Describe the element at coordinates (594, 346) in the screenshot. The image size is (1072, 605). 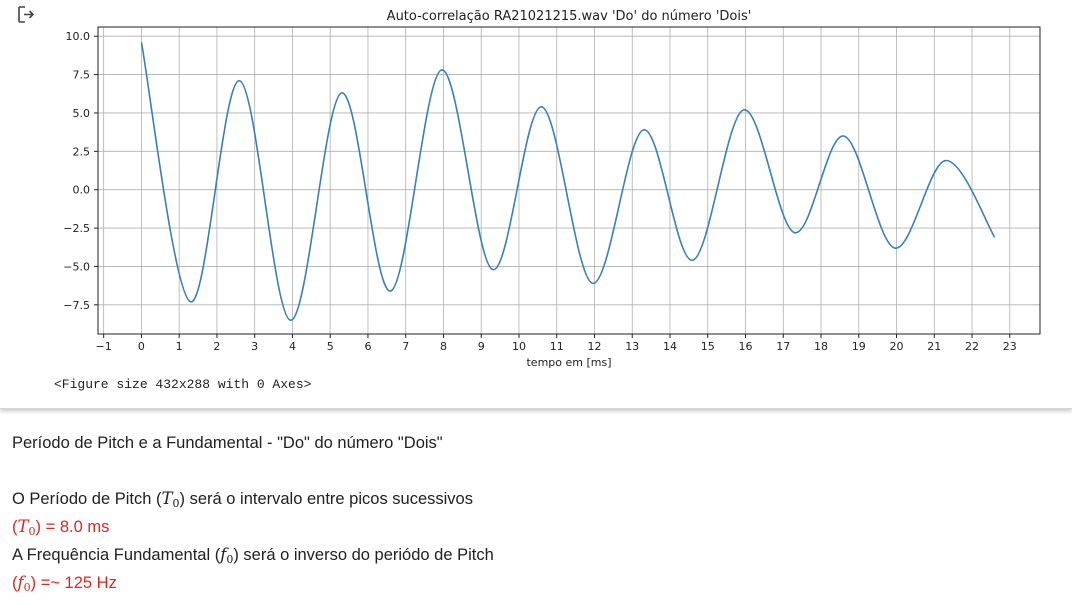
I see `x-tick-label: 12` at that location.